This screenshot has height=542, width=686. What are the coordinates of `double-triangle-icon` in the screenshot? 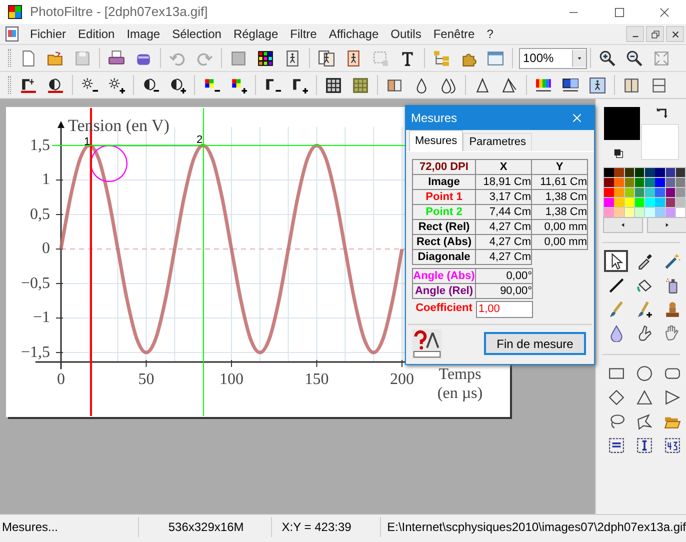 It's located at (509, 85).